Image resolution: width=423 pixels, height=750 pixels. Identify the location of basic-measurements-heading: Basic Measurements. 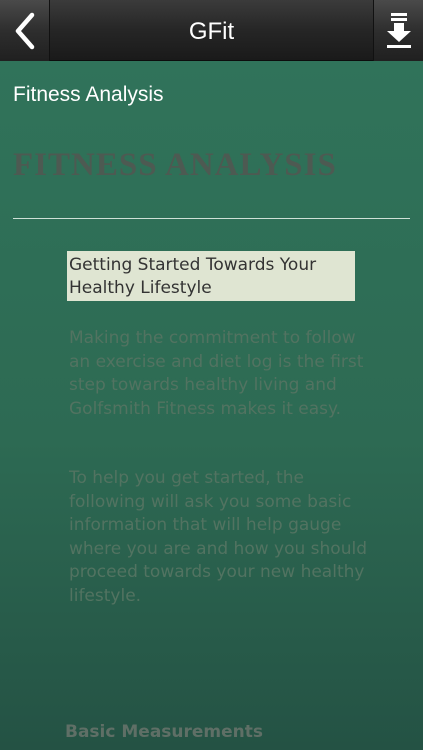
(164, 732).